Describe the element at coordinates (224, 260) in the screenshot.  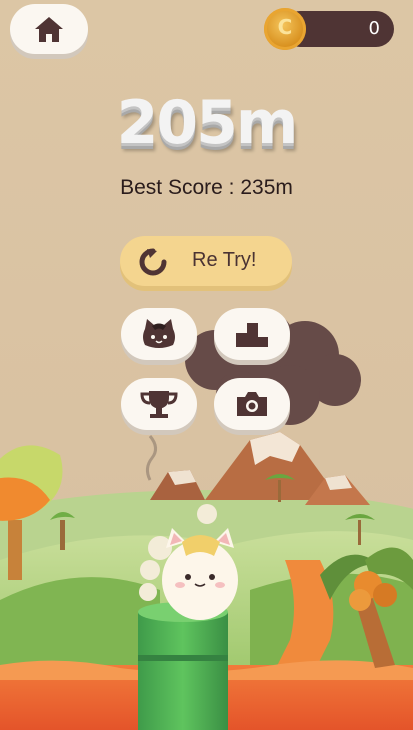
I see `retry-label: Re Try!` at that location.